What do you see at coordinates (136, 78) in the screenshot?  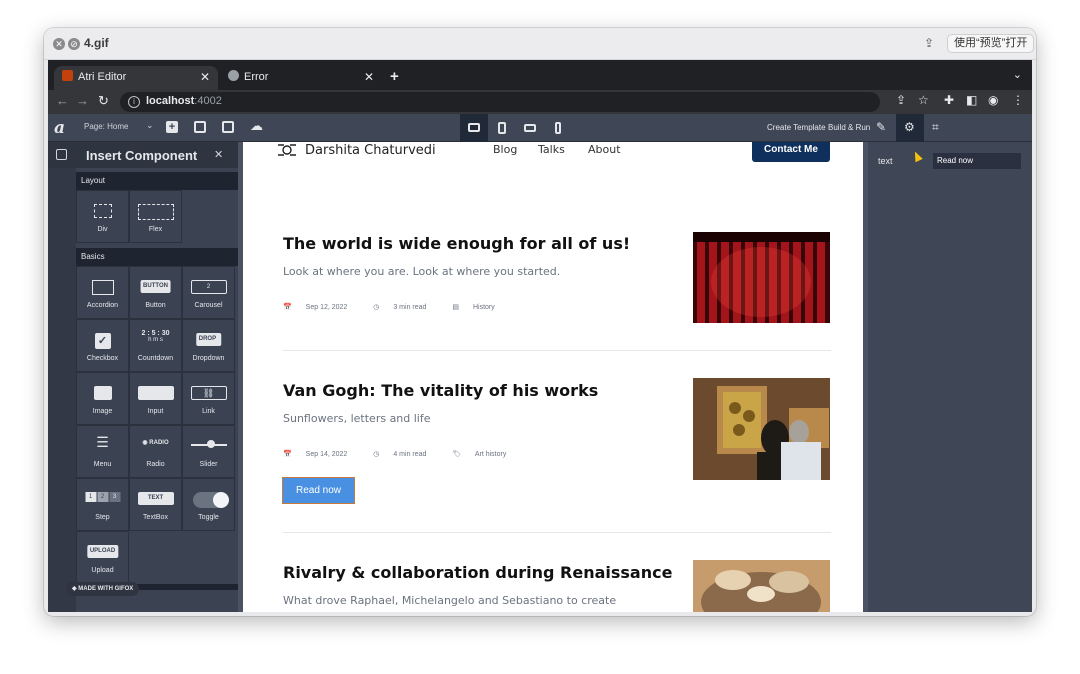 I see `tab-atri-editor: Atri Editor ✕` at bounding box center [136, 78].